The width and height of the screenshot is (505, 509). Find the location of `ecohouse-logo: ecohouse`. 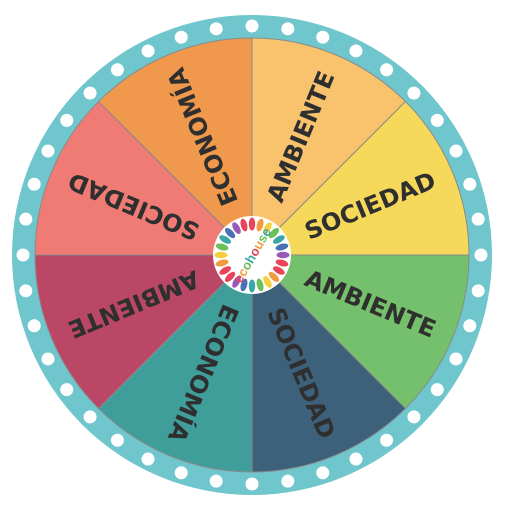

ecohouse-logo: ecohouse is located at coordinates (252, 255).